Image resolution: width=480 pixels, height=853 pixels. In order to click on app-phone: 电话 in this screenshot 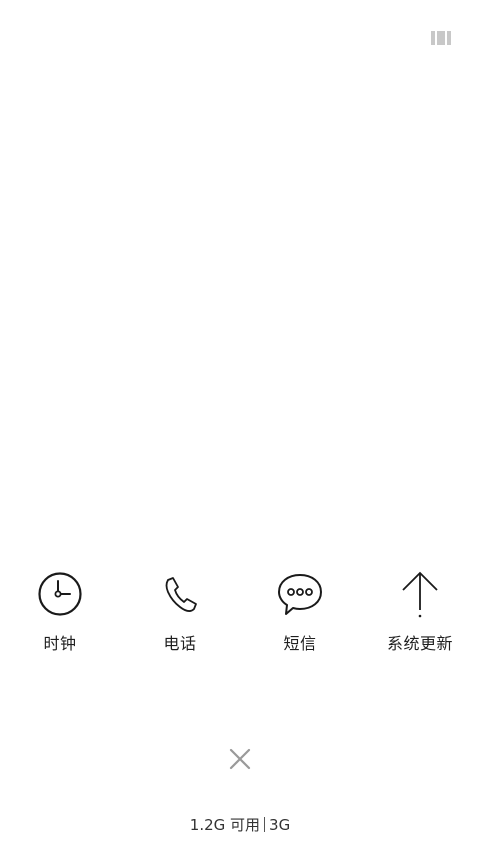, I will do `click(180, 616)`.